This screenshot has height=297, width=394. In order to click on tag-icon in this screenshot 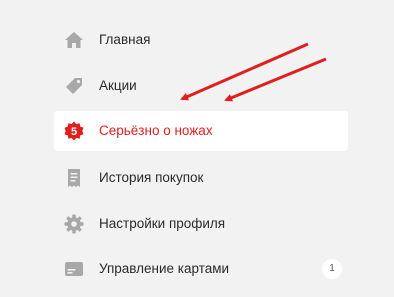, I will do `click(74, 86)`.